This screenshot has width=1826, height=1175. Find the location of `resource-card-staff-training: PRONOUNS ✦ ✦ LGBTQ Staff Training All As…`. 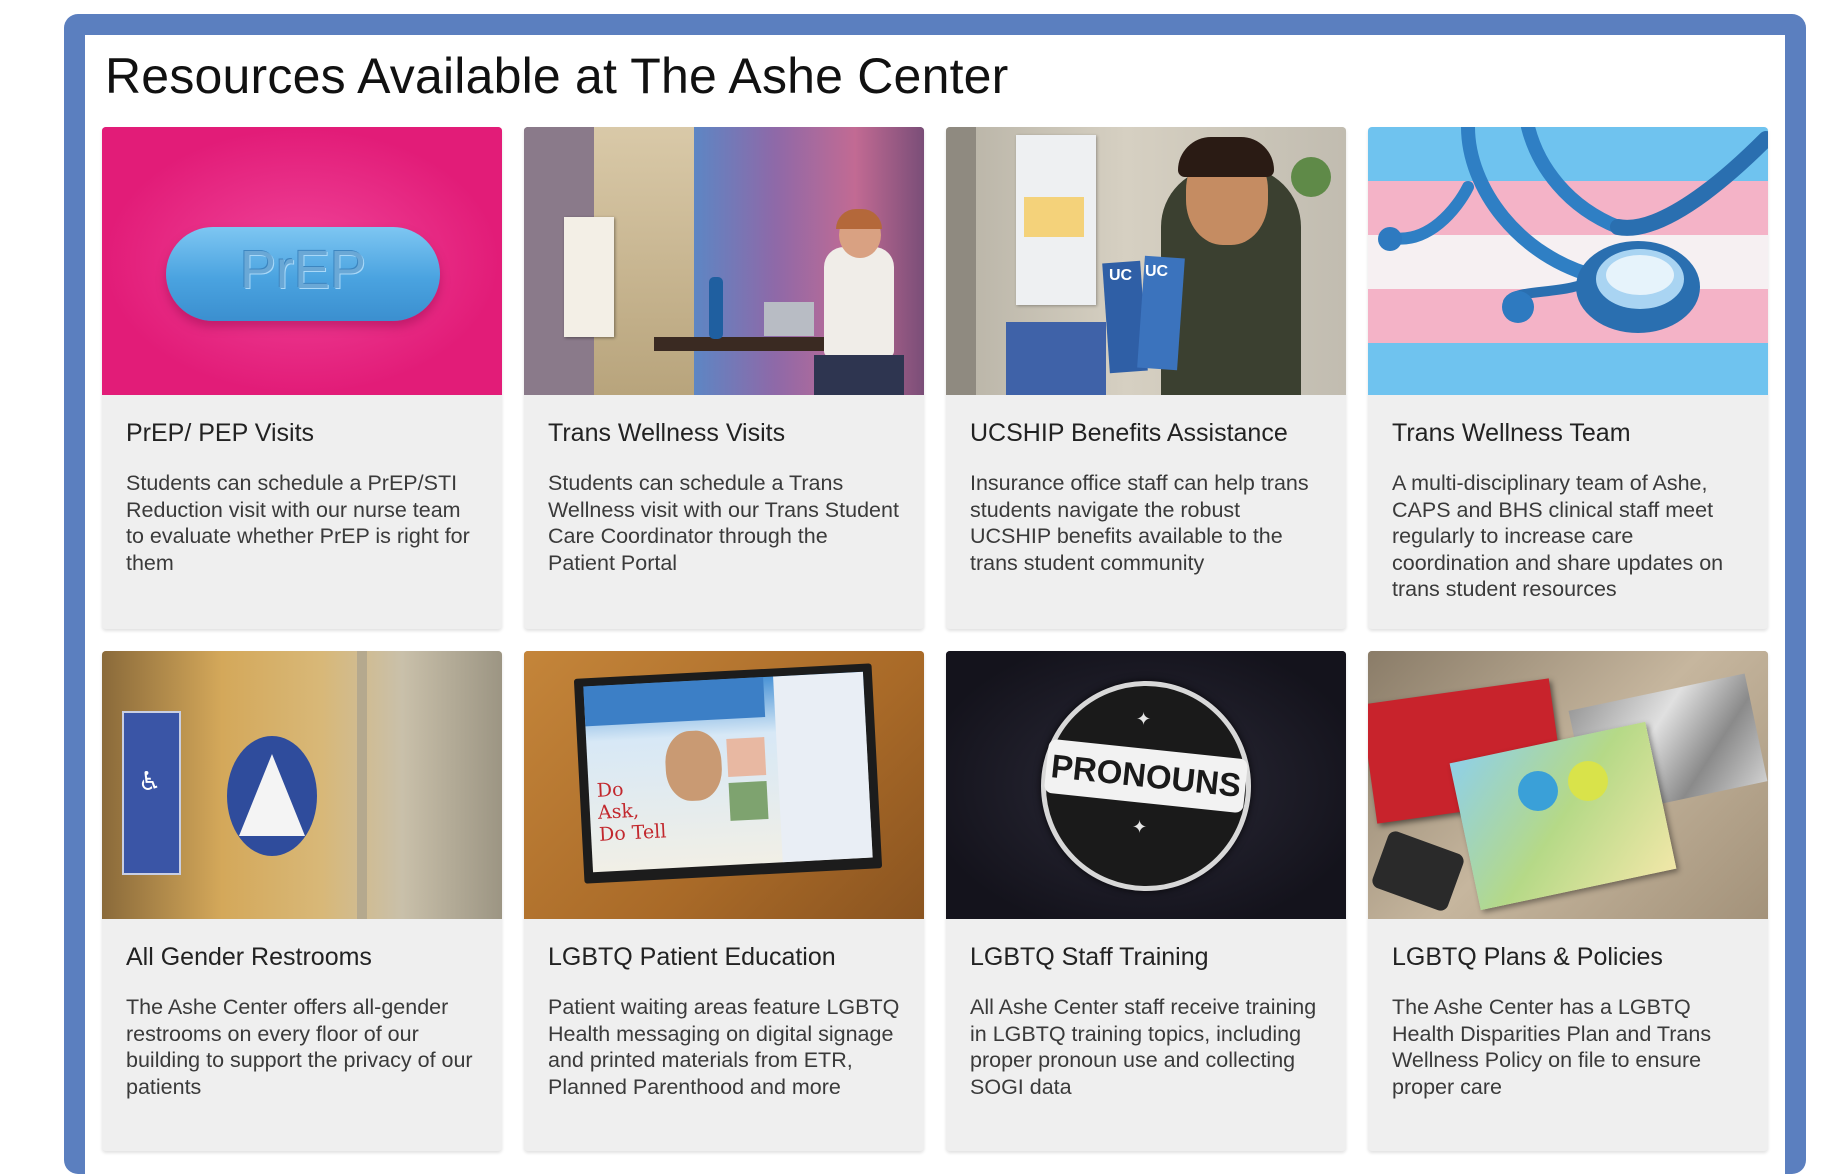

resource-card-staff-training: PRONOUNS ✦ ✦ LGBTQ Staff Training All As… is located at coordinates (1146, 901).